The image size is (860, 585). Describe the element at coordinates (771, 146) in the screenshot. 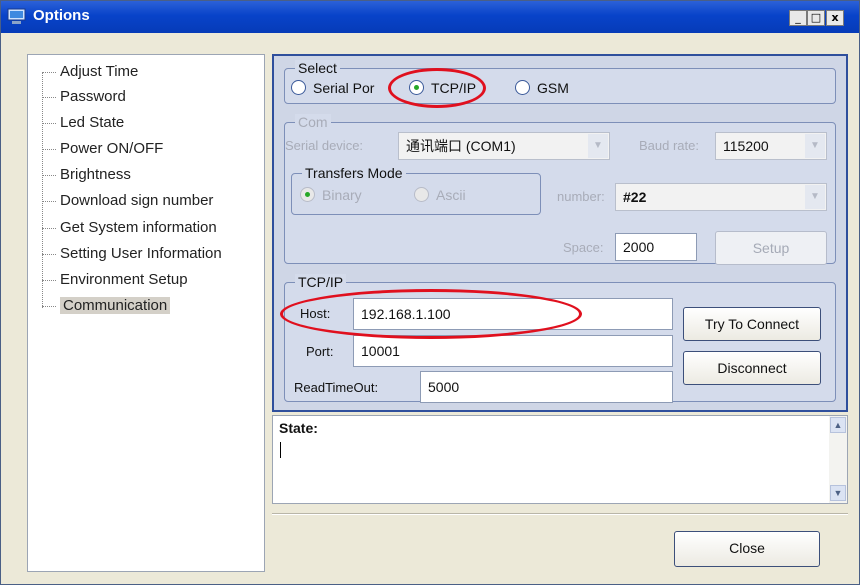

I see `baud-rate-select: 115200 ▼` at that location.